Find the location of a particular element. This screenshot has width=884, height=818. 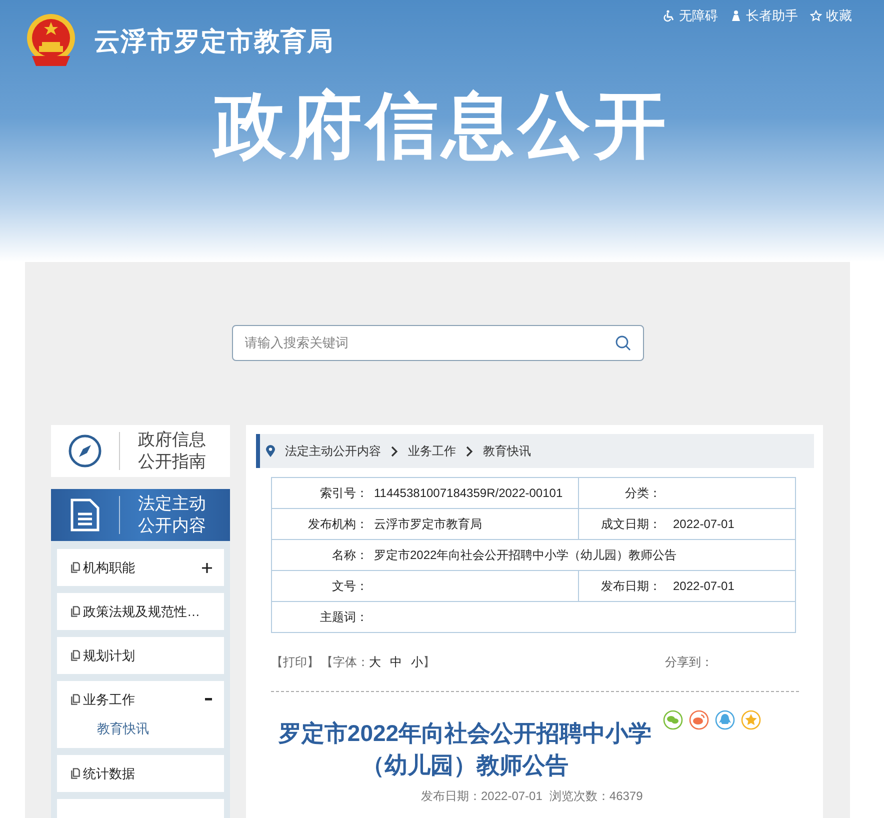

nav-card: 法定主动公开内容 is located at coordinates (140, 515).